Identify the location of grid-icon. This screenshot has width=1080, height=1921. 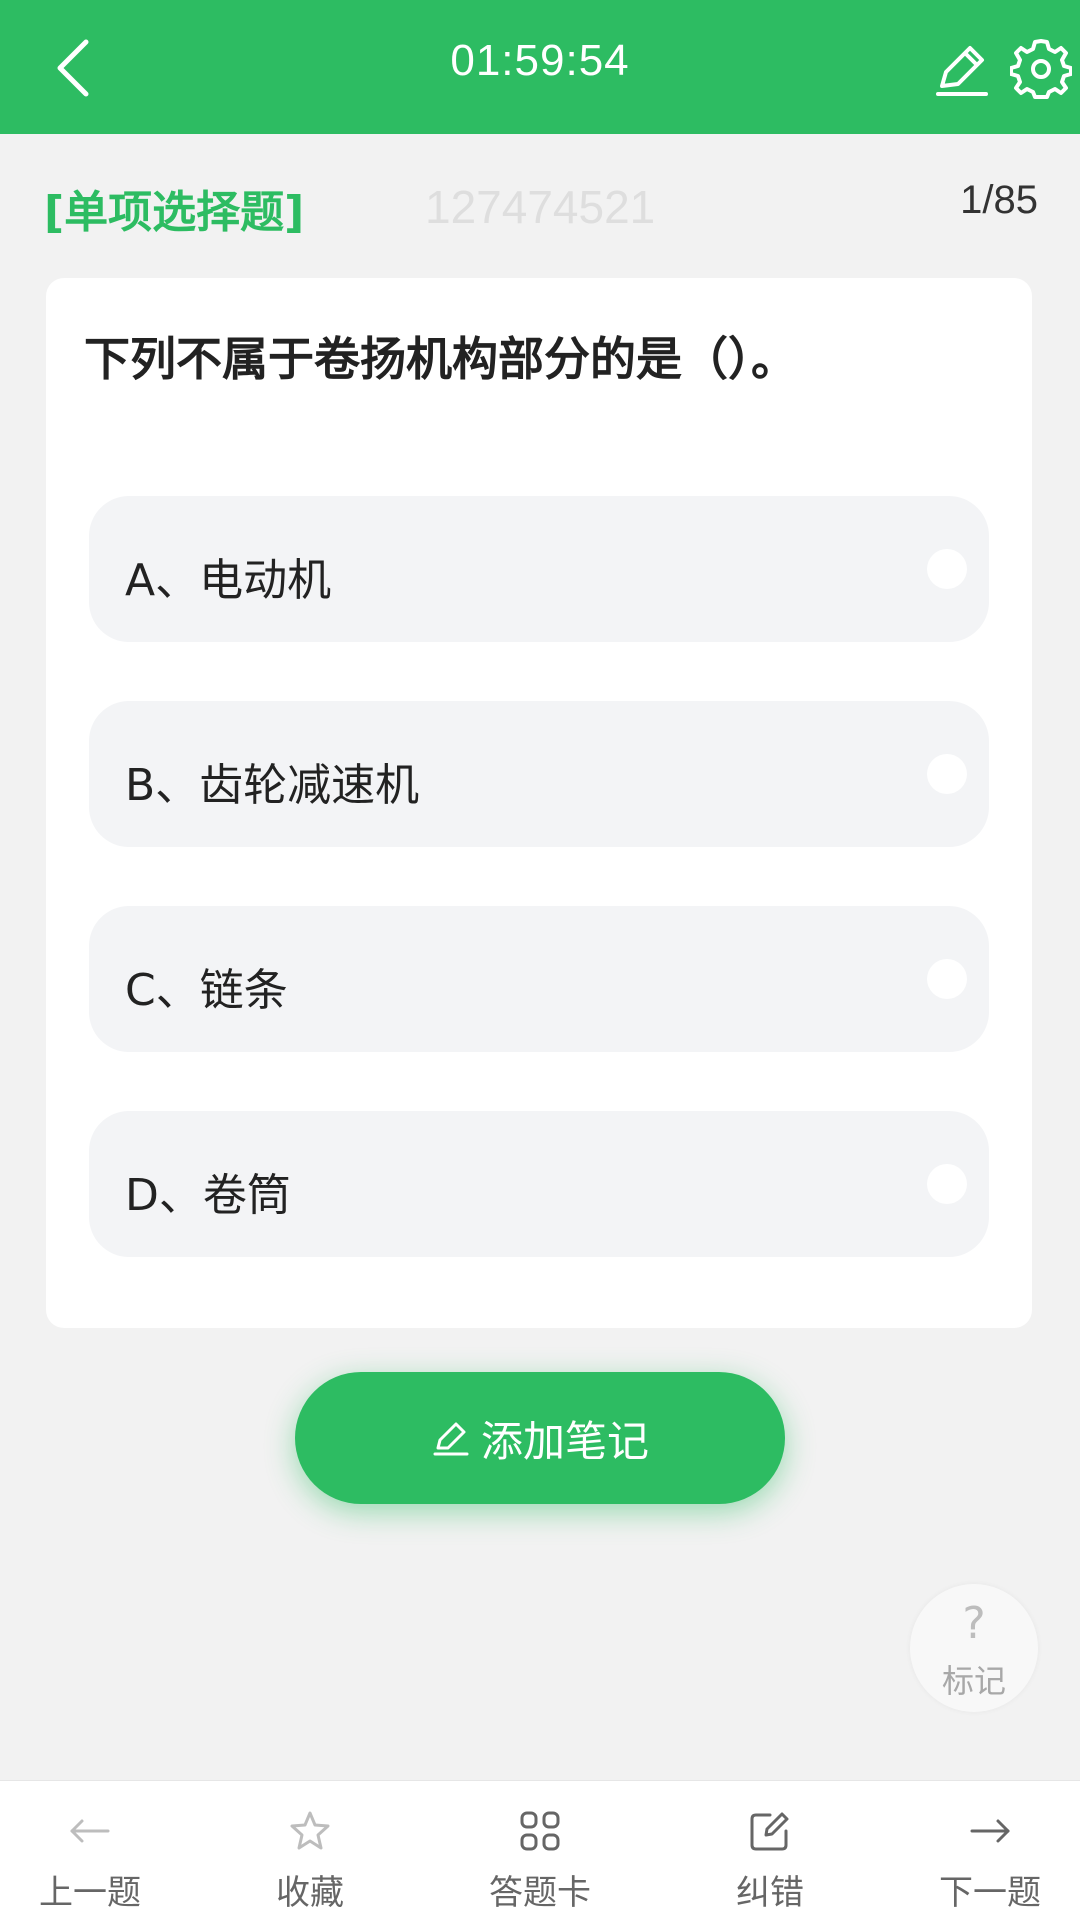
(540, 1831).